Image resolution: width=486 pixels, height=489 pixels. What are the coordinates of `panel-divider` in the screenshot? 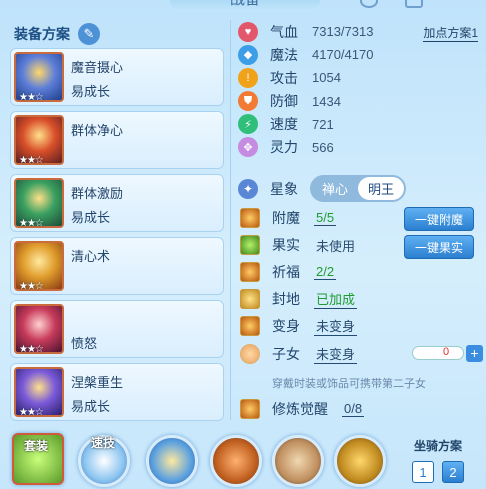 It's located at (230, 220).